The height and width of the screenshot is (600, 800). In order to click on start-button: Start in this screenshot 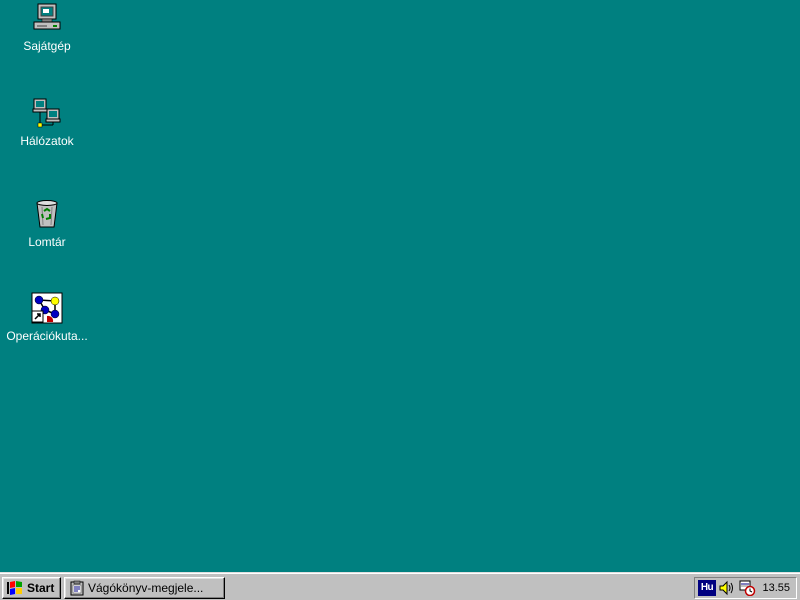, I will do `click(31, 588)`.